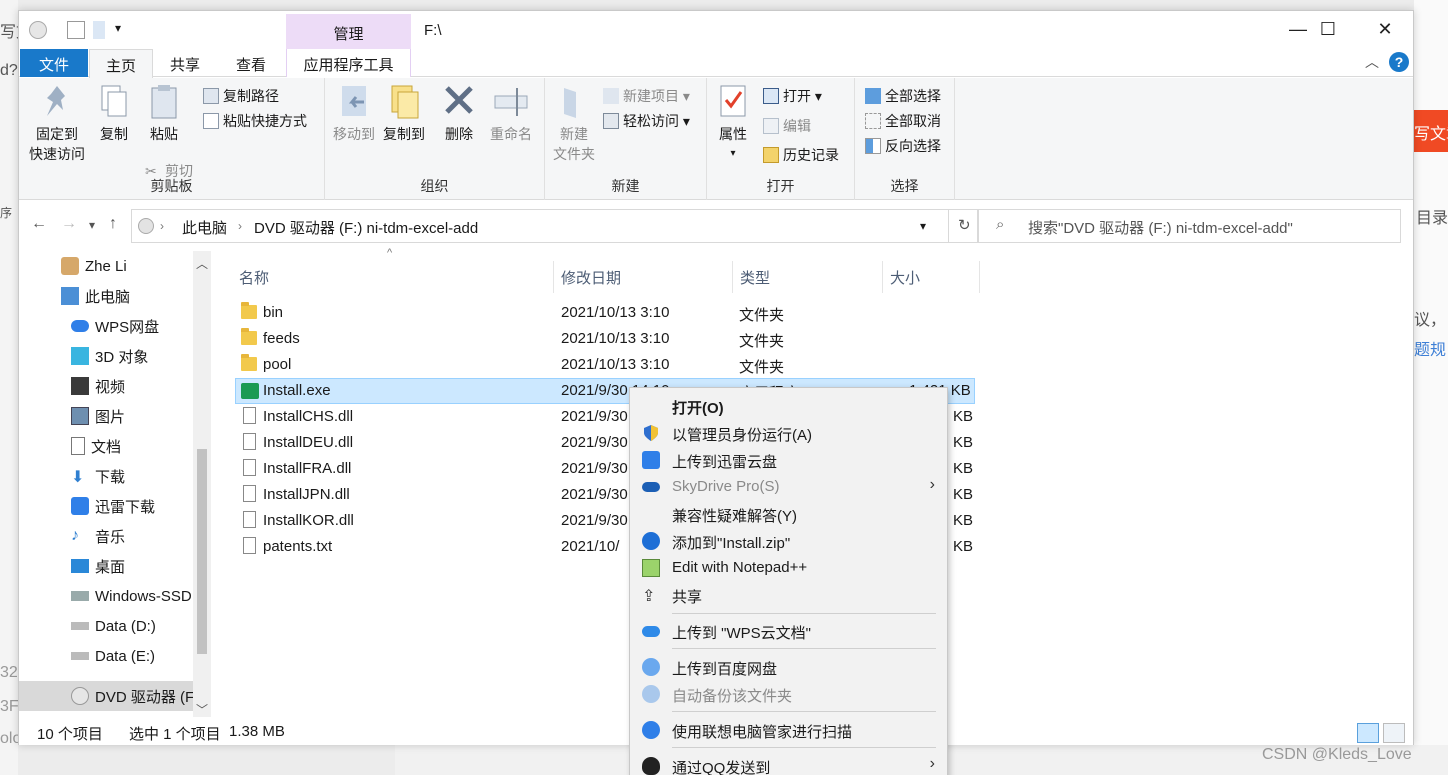 The image size is (1448, 775). What do you see at coordinates (716, 63) in the screenshot?
I see `ribbon-tabs: 文件 主页 共享 查看 应用程序工具 ︿ ?` at bounding box center [716, 63].